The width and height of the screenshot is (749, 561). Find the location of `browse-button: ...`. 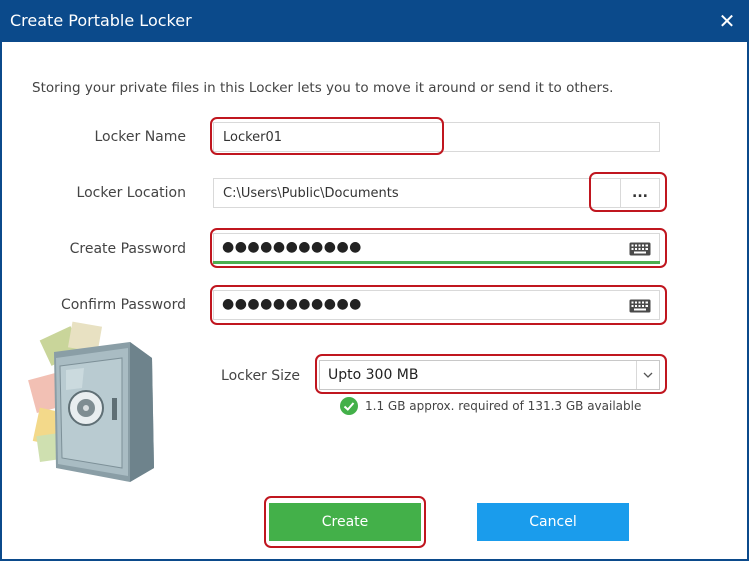

browse-button: ... is located at coordinates (640, 193).